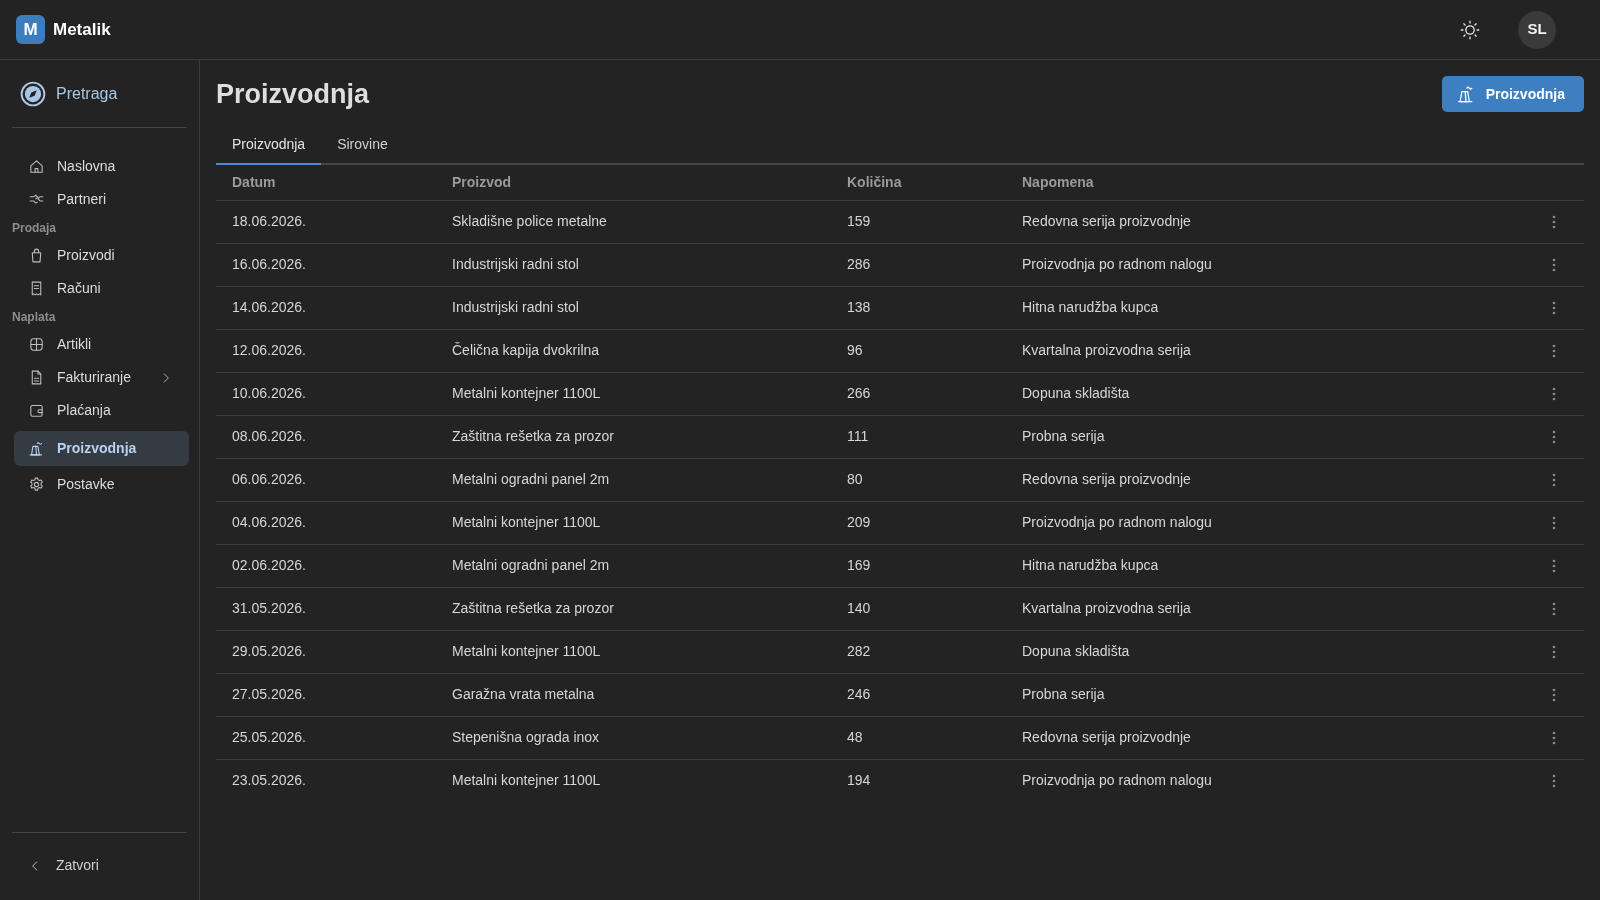 This screenshot has height=900, width=1600. I want to click on sun-icon, so click(1470, 29).